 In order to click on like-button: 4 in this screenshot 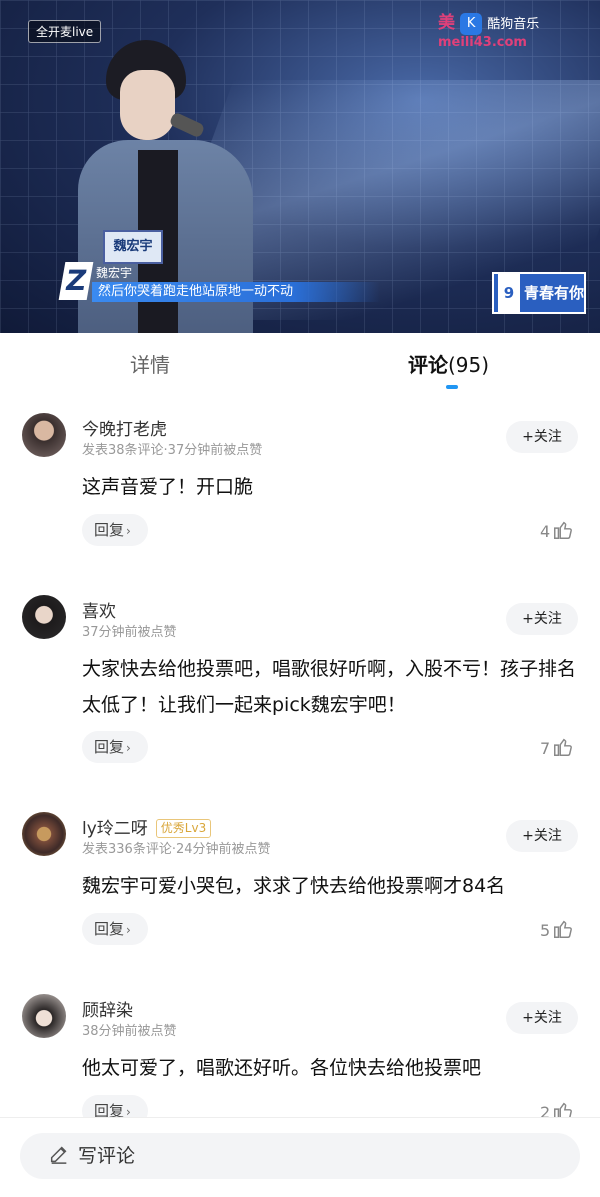, I will do `click(557, 530)`.